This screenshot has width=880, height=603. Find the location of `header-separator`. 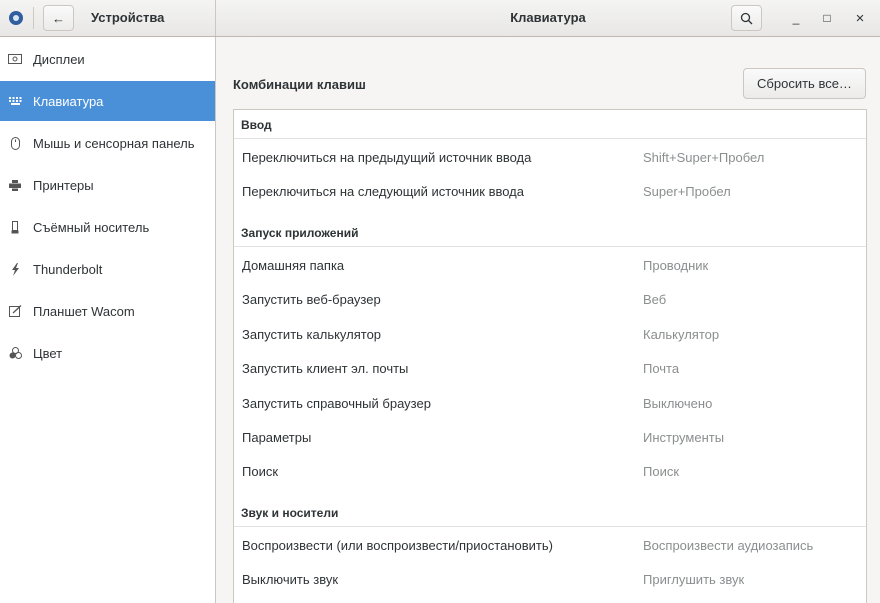

header-separator is located at coordinates (33, 18).